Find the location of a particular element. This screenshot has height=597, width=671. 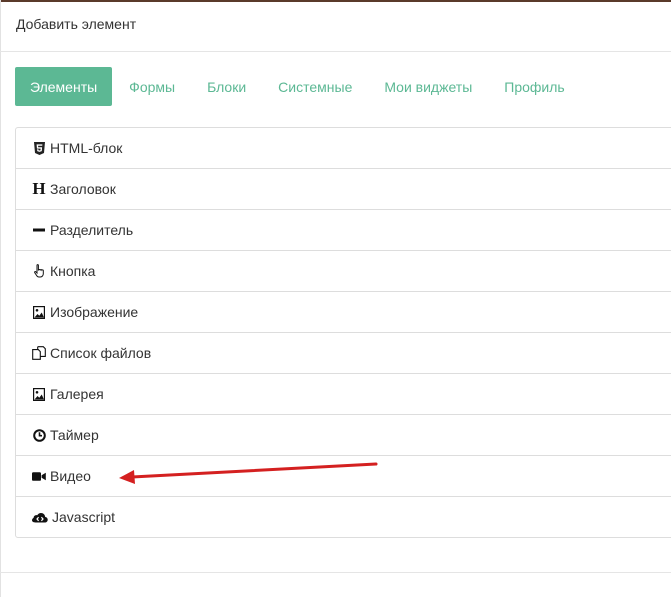

list-item-label: HTML-блок is located at coordinates (86, 148).